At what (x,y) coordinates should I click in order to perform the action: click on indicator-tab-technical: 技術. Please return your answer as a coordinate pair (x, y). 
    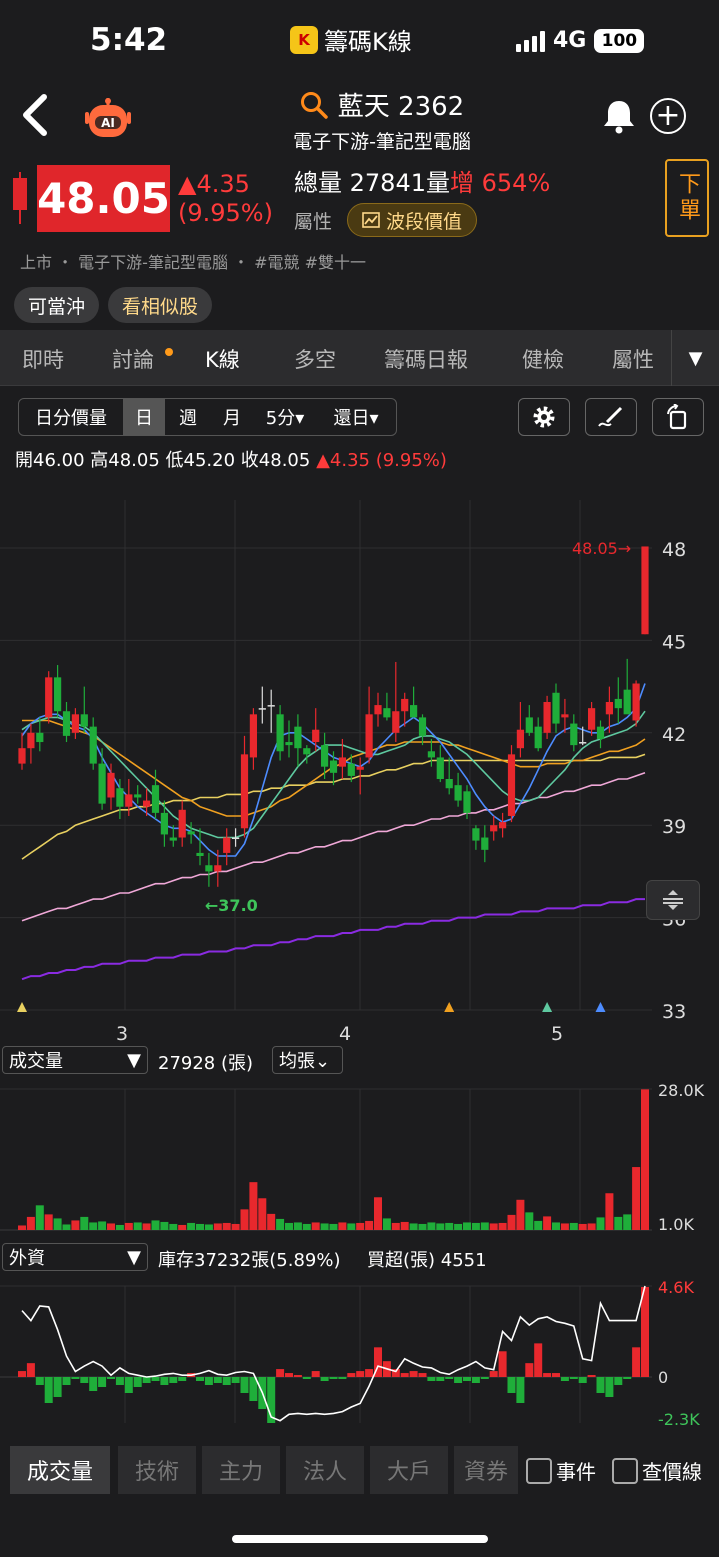
    Looking at the image, I should click on (157, 1470).